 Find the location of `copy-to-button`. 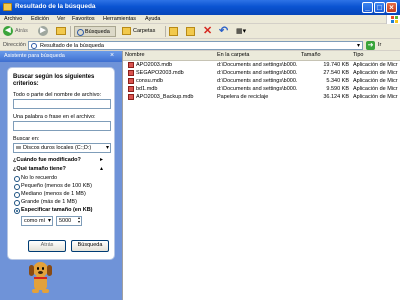

copy-to-button is located at coordinates (191, 31).